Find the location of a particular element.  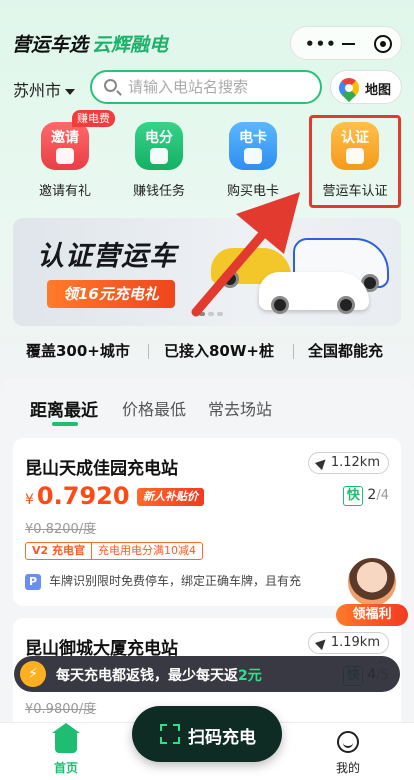

welfare-float-button: 领福利 is located at coordinates (372, 592).